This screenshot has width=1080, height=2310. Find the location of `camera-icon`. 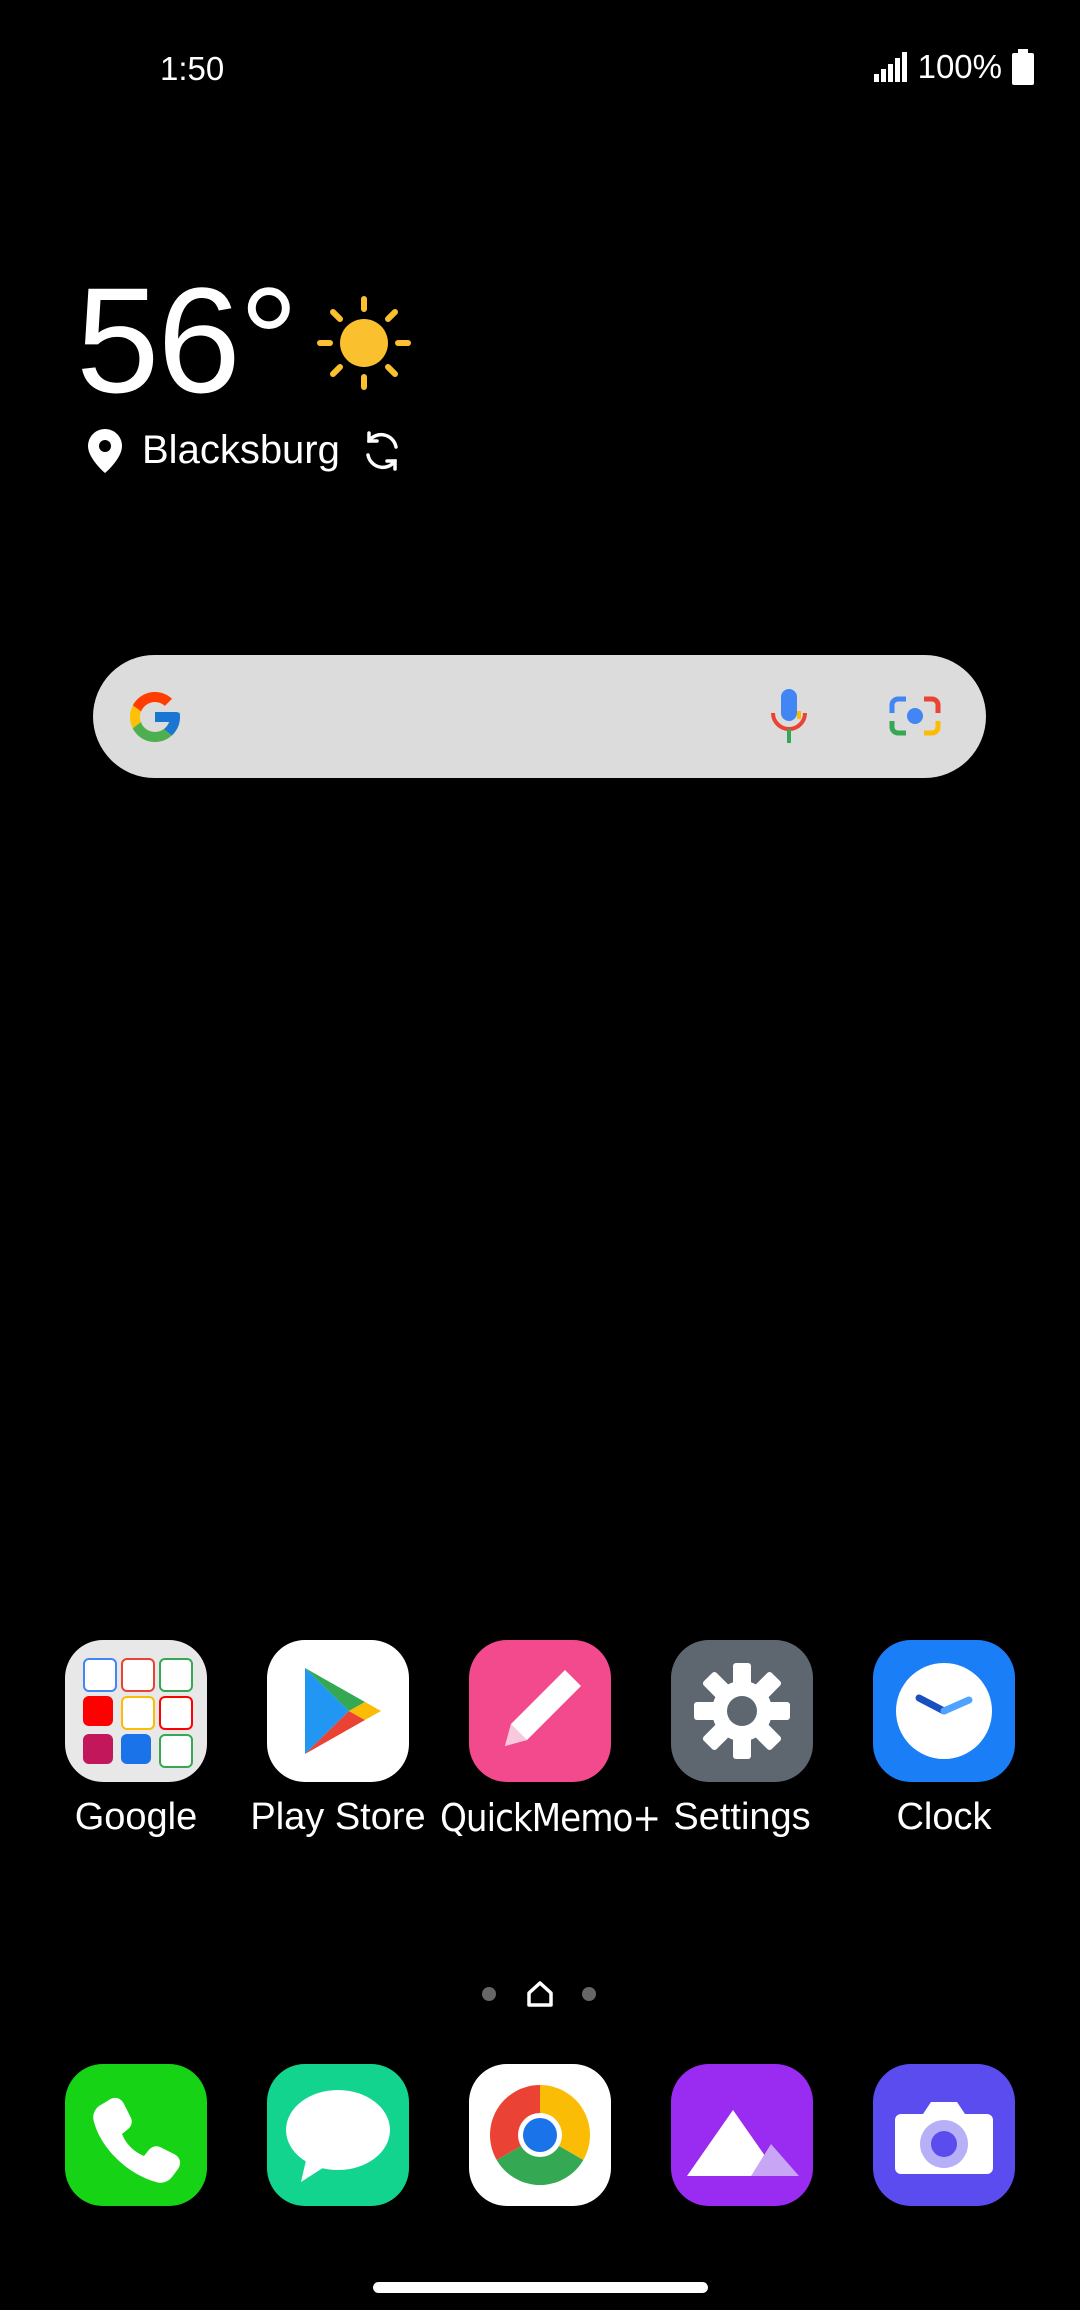

camera-icon is located at coordinates (944, 2135).